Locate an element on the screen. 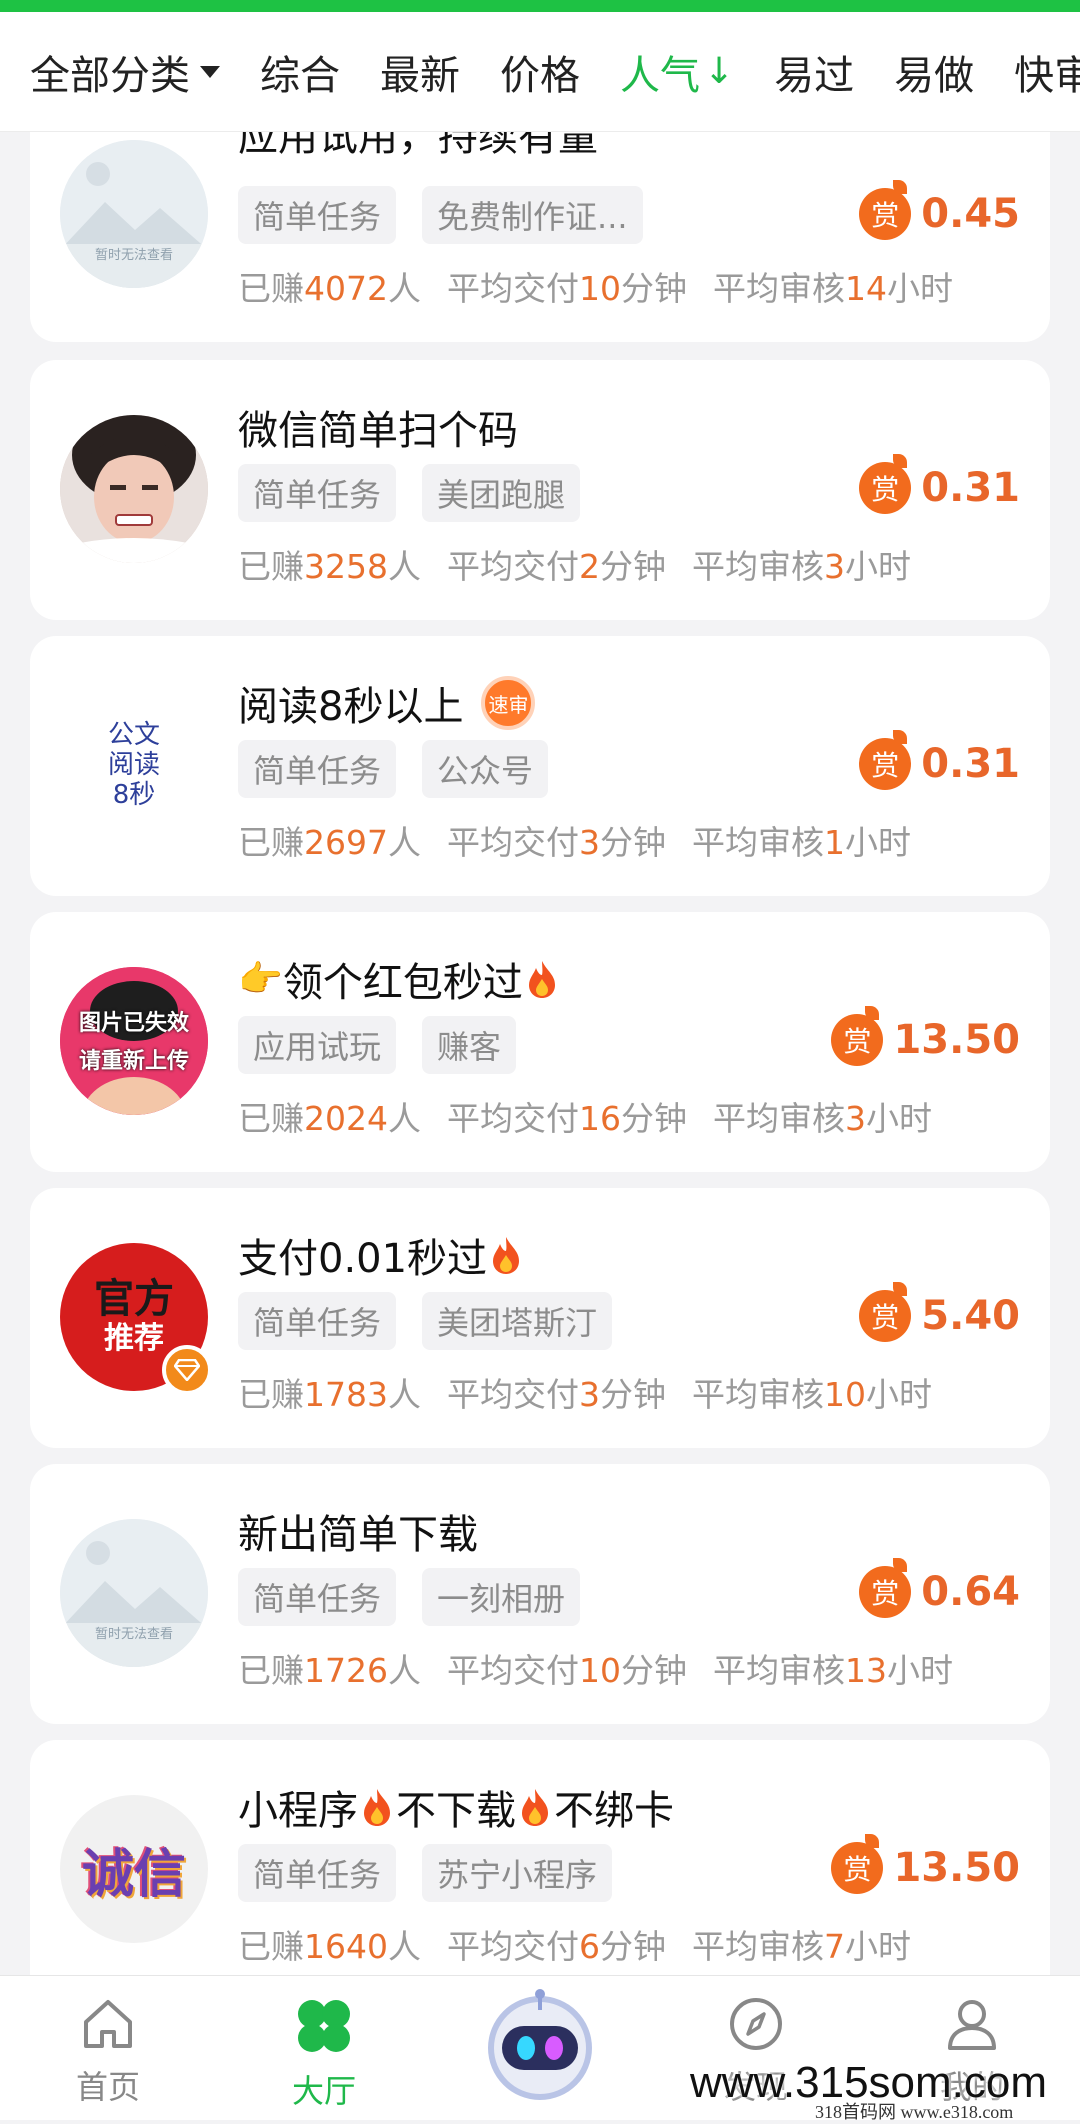  task-stats: 已赚2024人 平均交付16分钟 平均审核3小时 is located at coordinates (585, 1118).